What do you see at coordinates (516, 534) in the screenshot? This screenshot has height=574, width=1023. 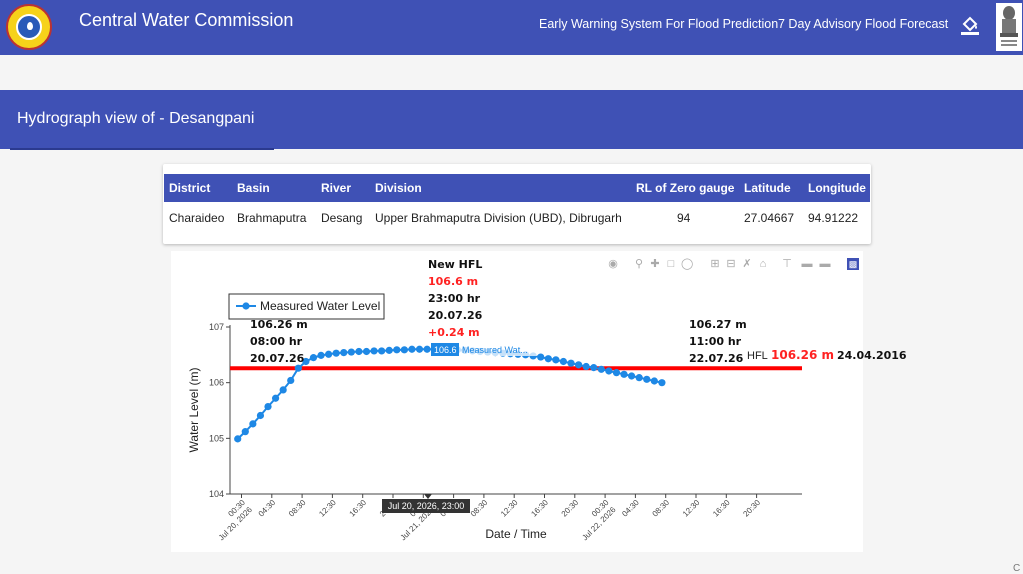 I see `x-axis-title: Date / Time` at bounding box center [516, 534].